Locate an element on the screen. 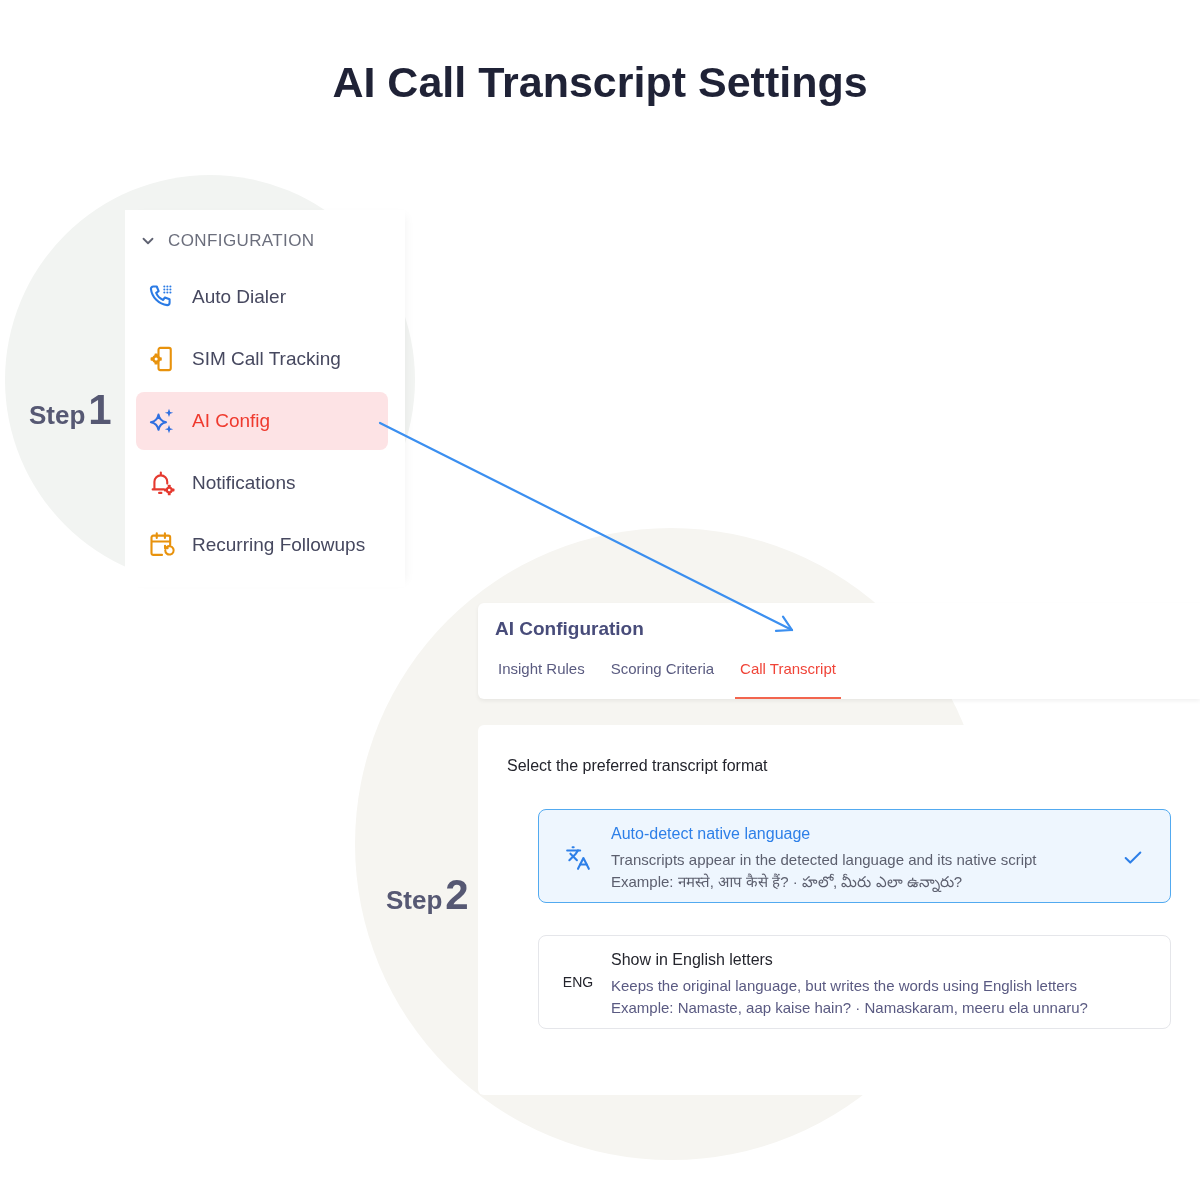  transcript-option: Auto-detect native language Transcripts appear in the detected language and its native script Example: नमस्ते, आप कैसे हैं? · హలో, మీరు ఎలా ఉన్నారు? is located at coordinates (854, 856).